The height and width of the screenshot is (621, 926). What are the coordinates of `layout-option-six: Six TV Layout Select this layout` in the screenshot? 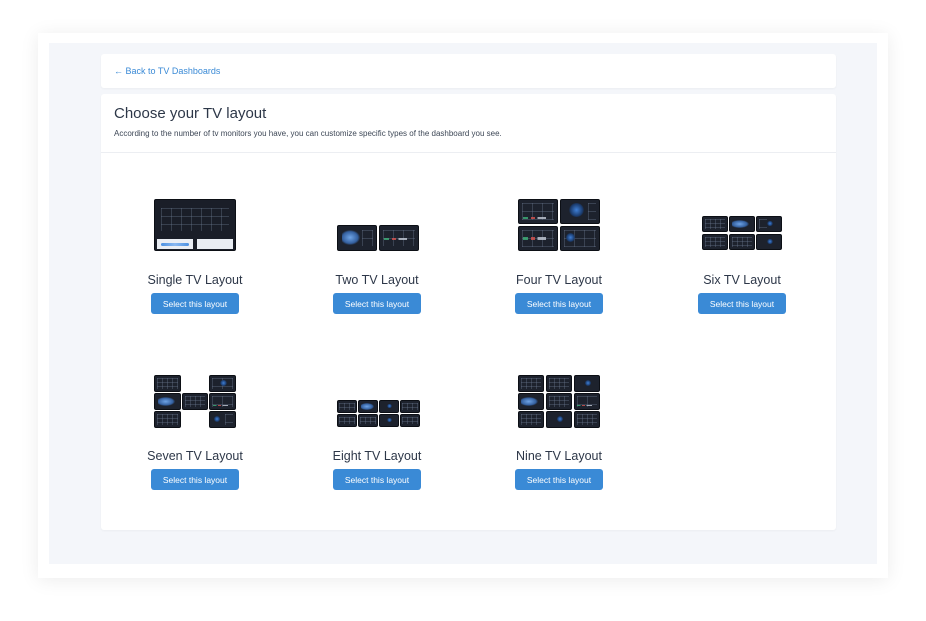 It's located at (742, 269).